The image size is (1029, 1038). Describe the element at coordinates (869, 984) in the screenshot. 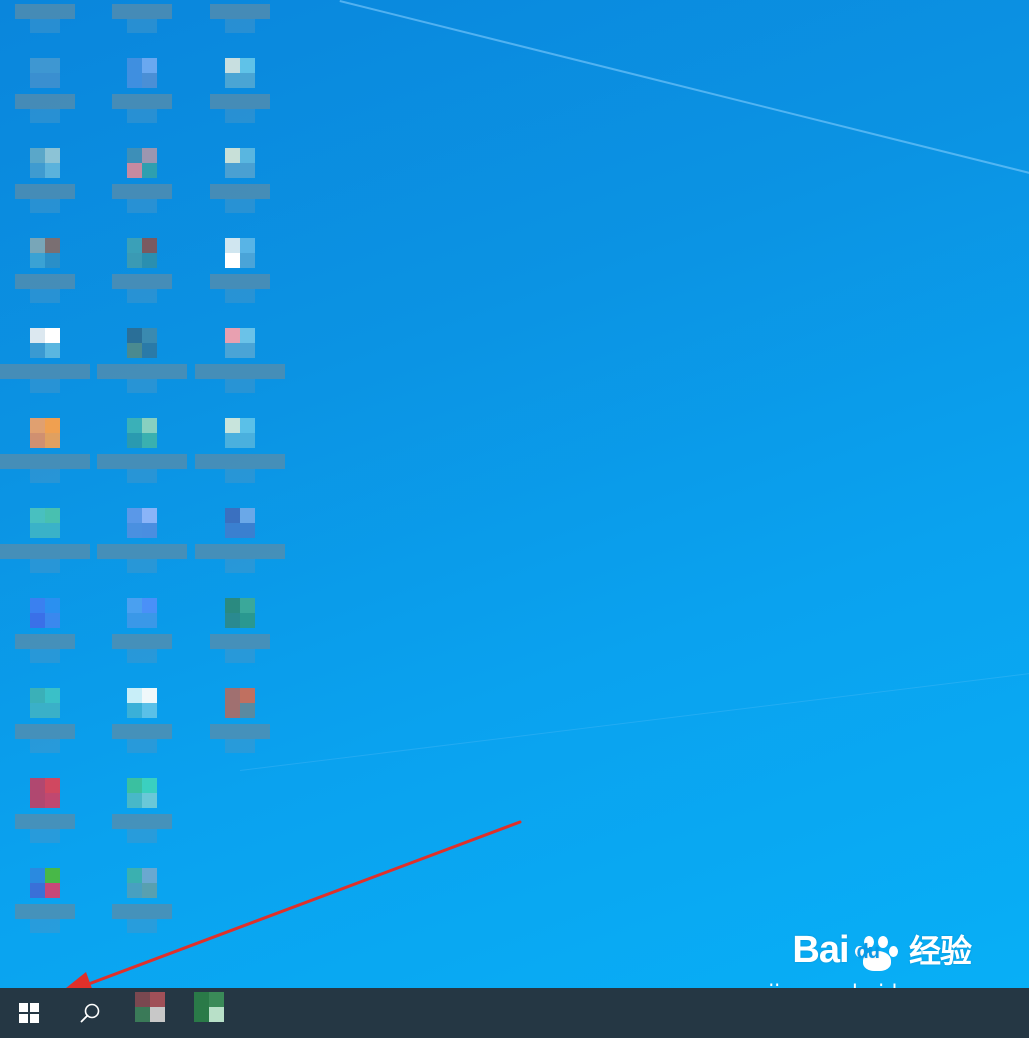

I see `watermark-url: jingyan.baidu.com` at that location.